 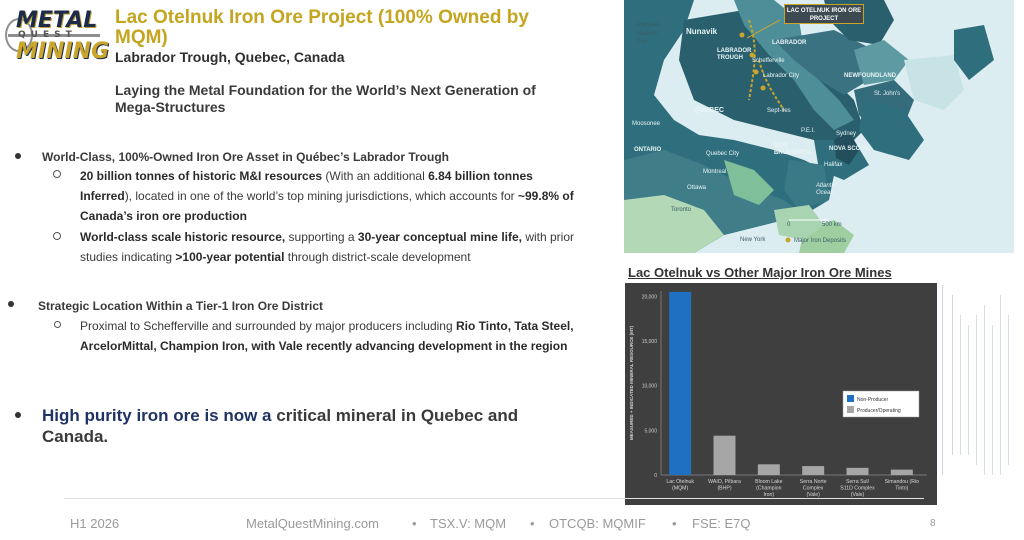 I want to click on x-tick-label: Lac Otelnuk, so click(x=680, y=482).